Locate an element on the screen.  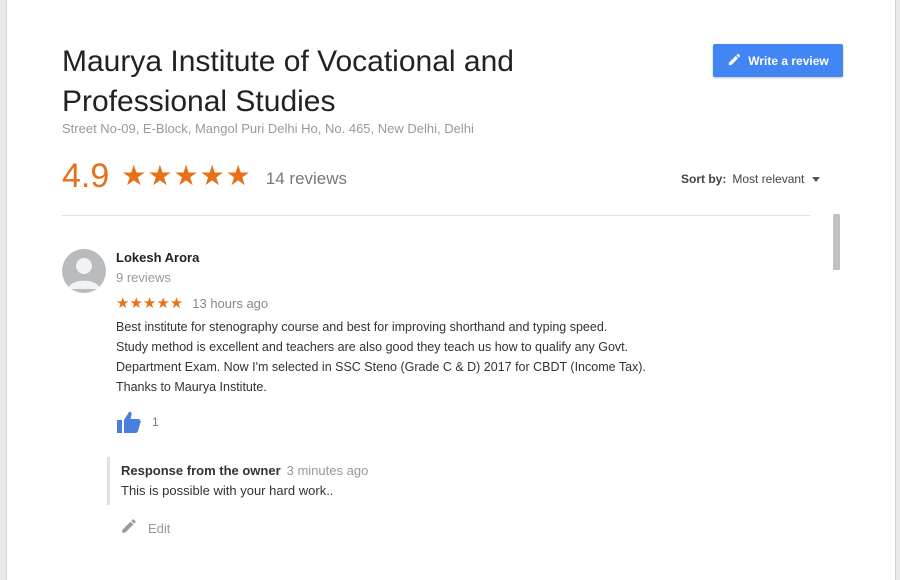
write-review-button: Write a review is located at coordinates (778, 60).